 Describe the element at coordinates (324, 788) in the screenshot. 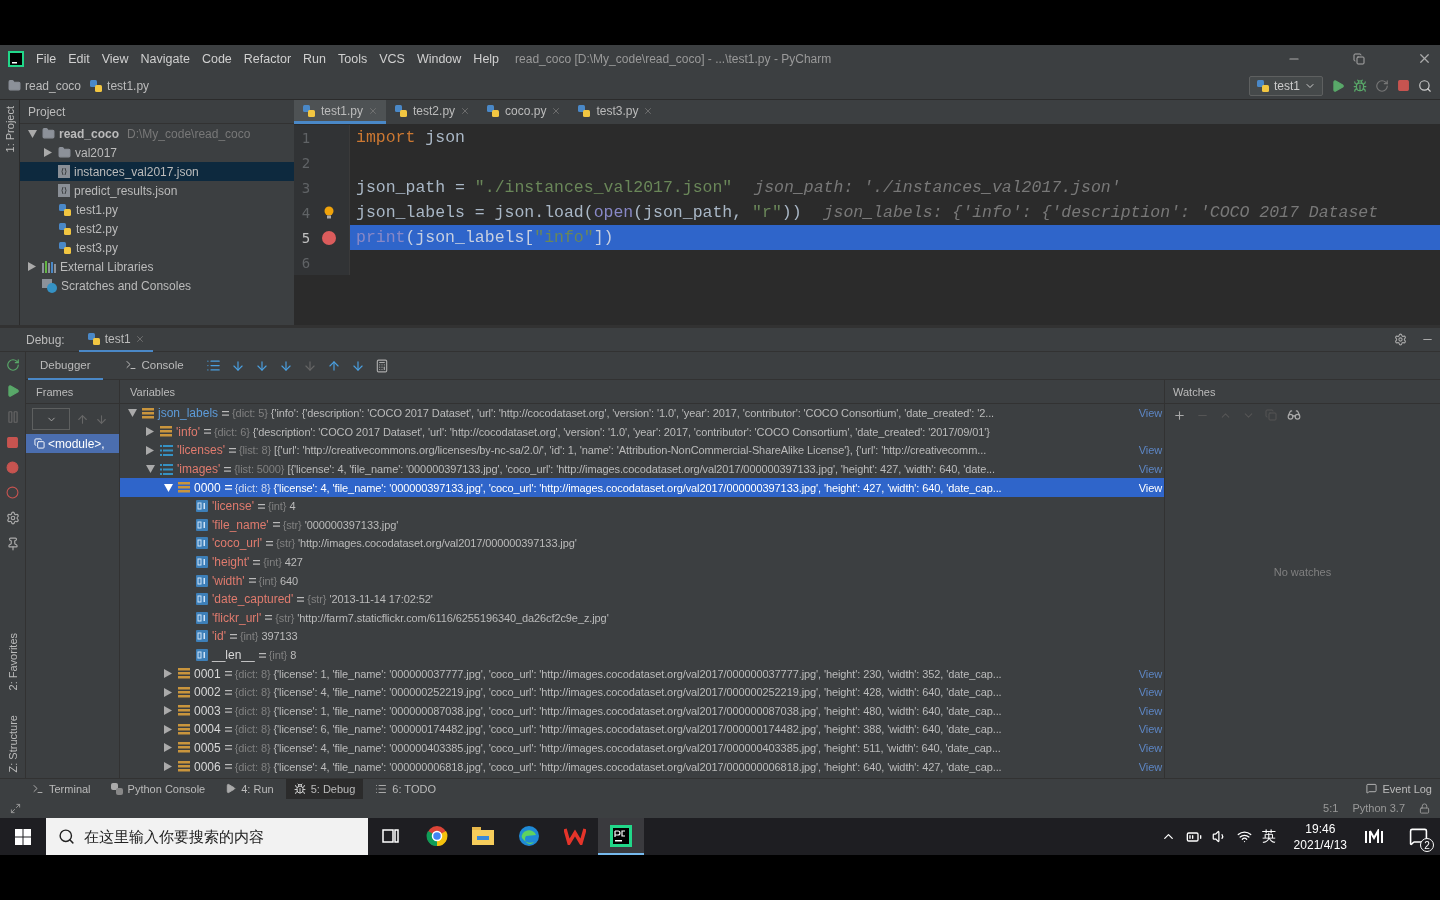

I see `tool-window-tab: 5: Debug` at that location.